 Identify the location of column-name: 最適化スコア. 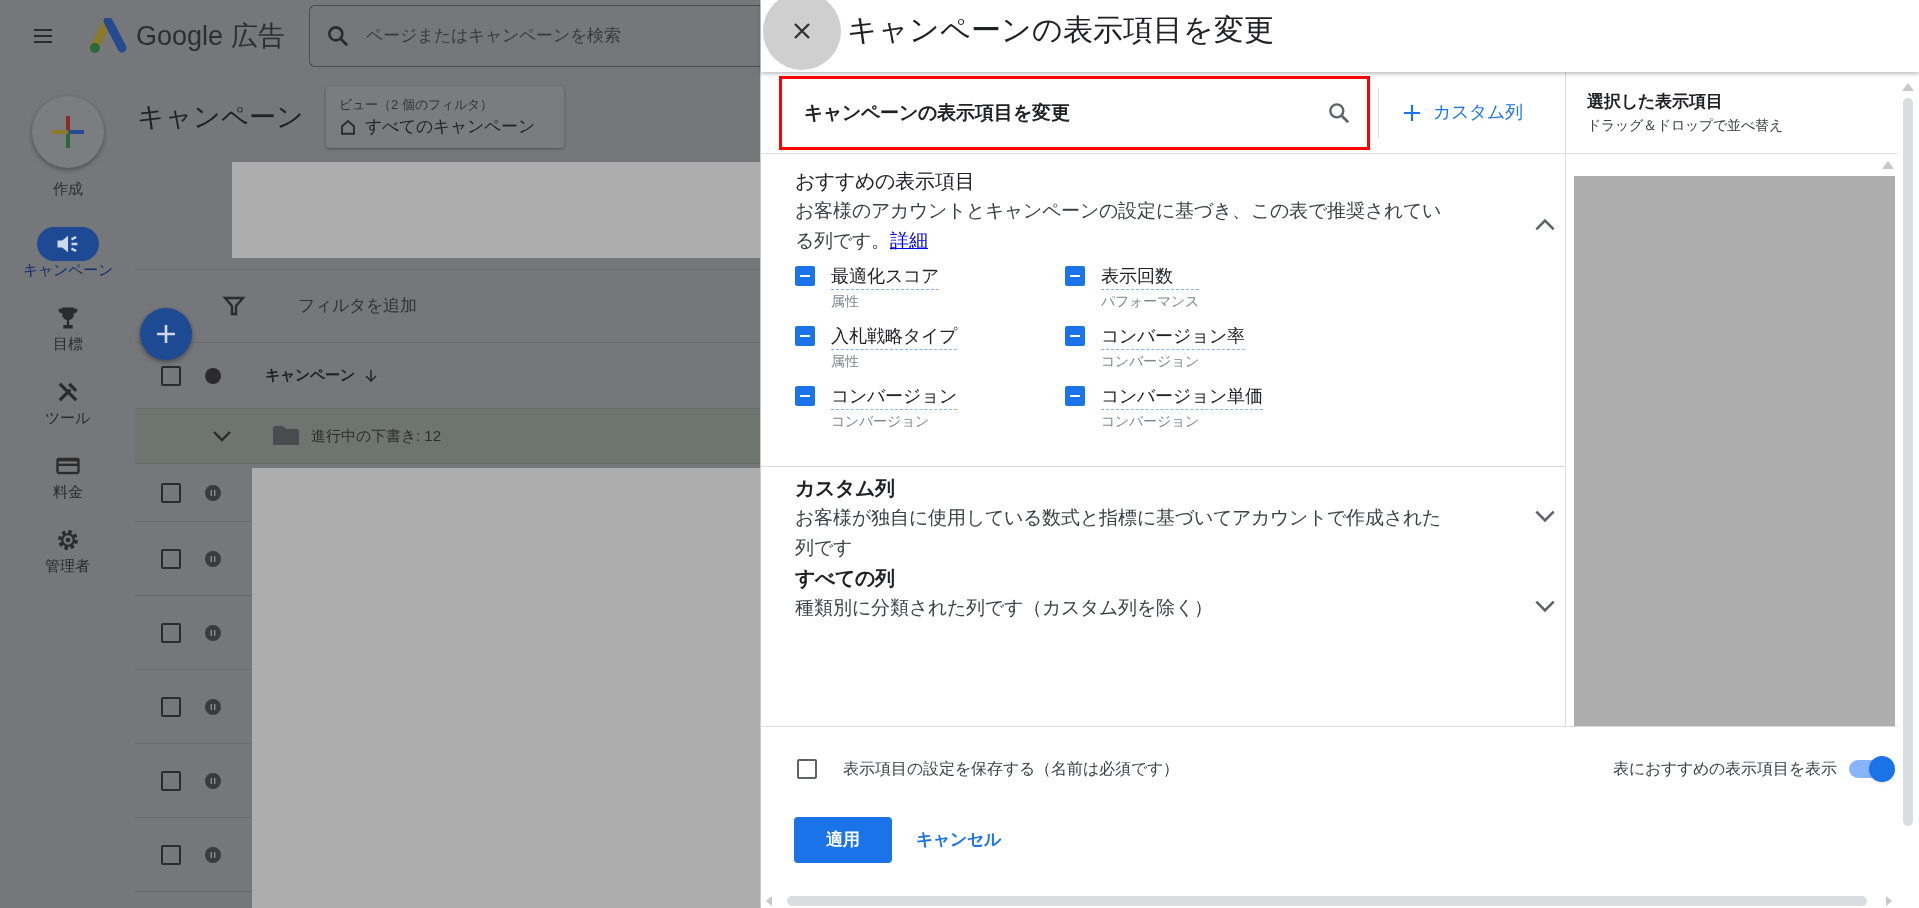
(885, 276).